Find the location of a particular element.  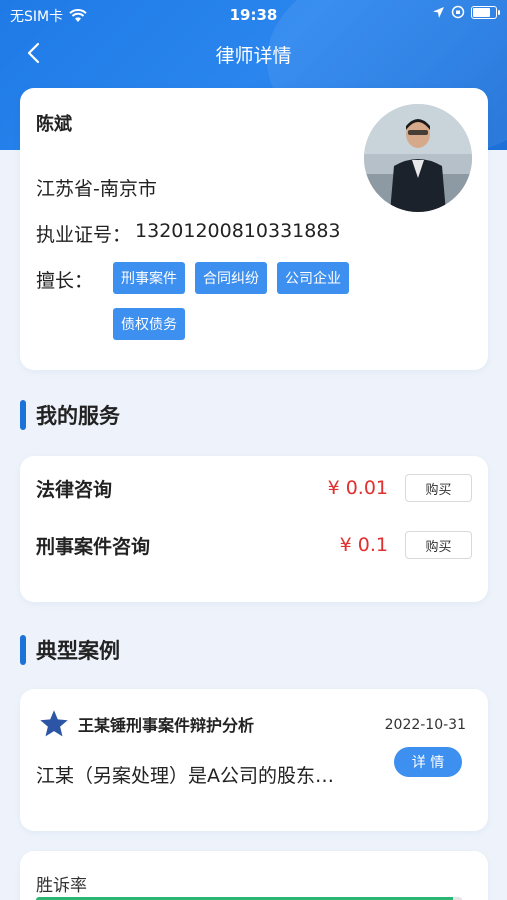

nav-bar: 律师详情 is located at coordinates (253, 54).